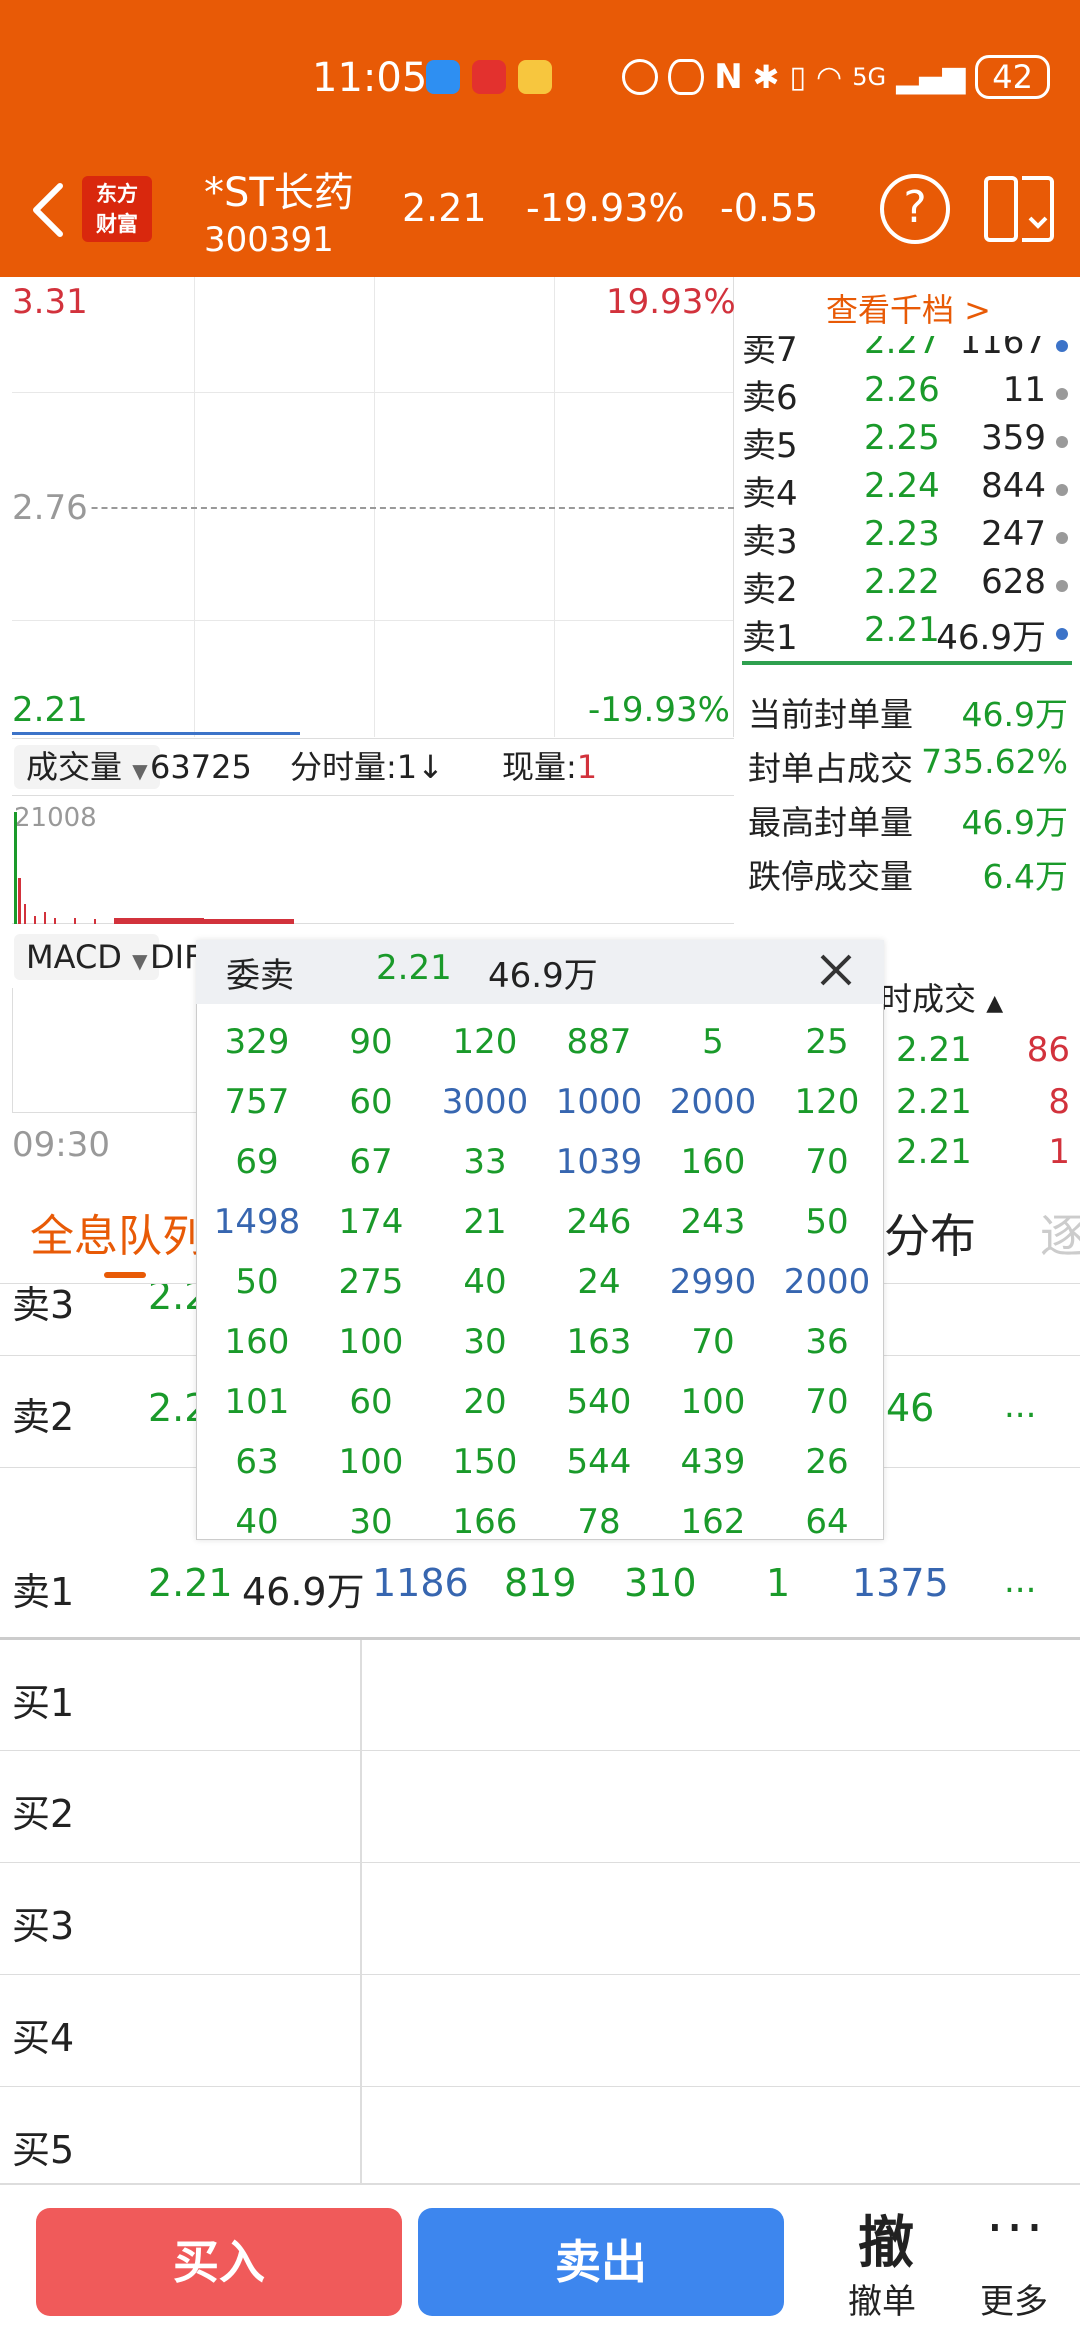 The height and width of the screenshot is (2340, 1080). Describe the element at coordinates (125, 1275) in the screenshot. I see `tab-active-indicator` at that location.